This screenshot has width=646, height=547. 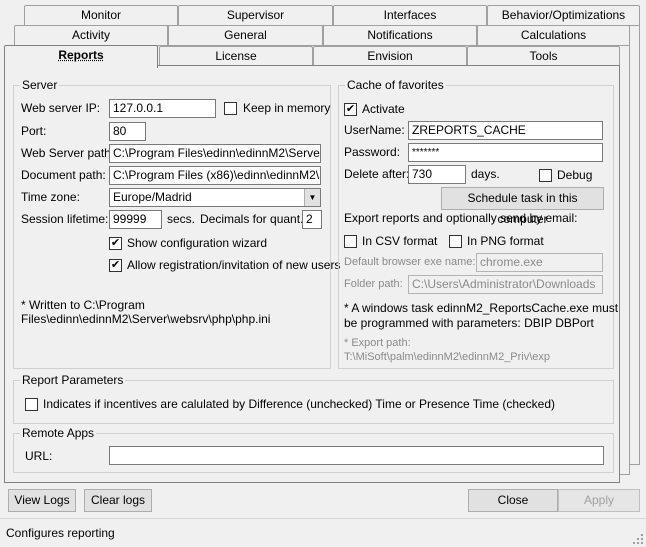 I want to click on allow-registration-checkbox: ✔, so click(x=115, y=265).